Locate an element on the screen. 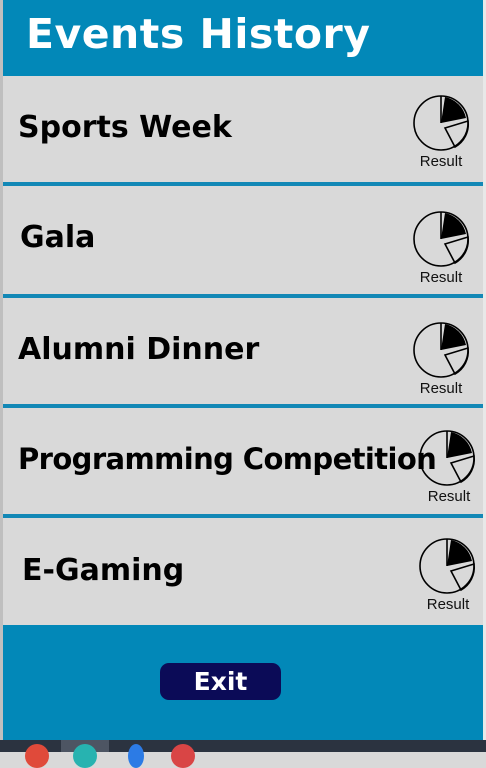 The height and width of the screenshot is (768, 486). event-name: E-Gaming is located at coordinates (103, 570).